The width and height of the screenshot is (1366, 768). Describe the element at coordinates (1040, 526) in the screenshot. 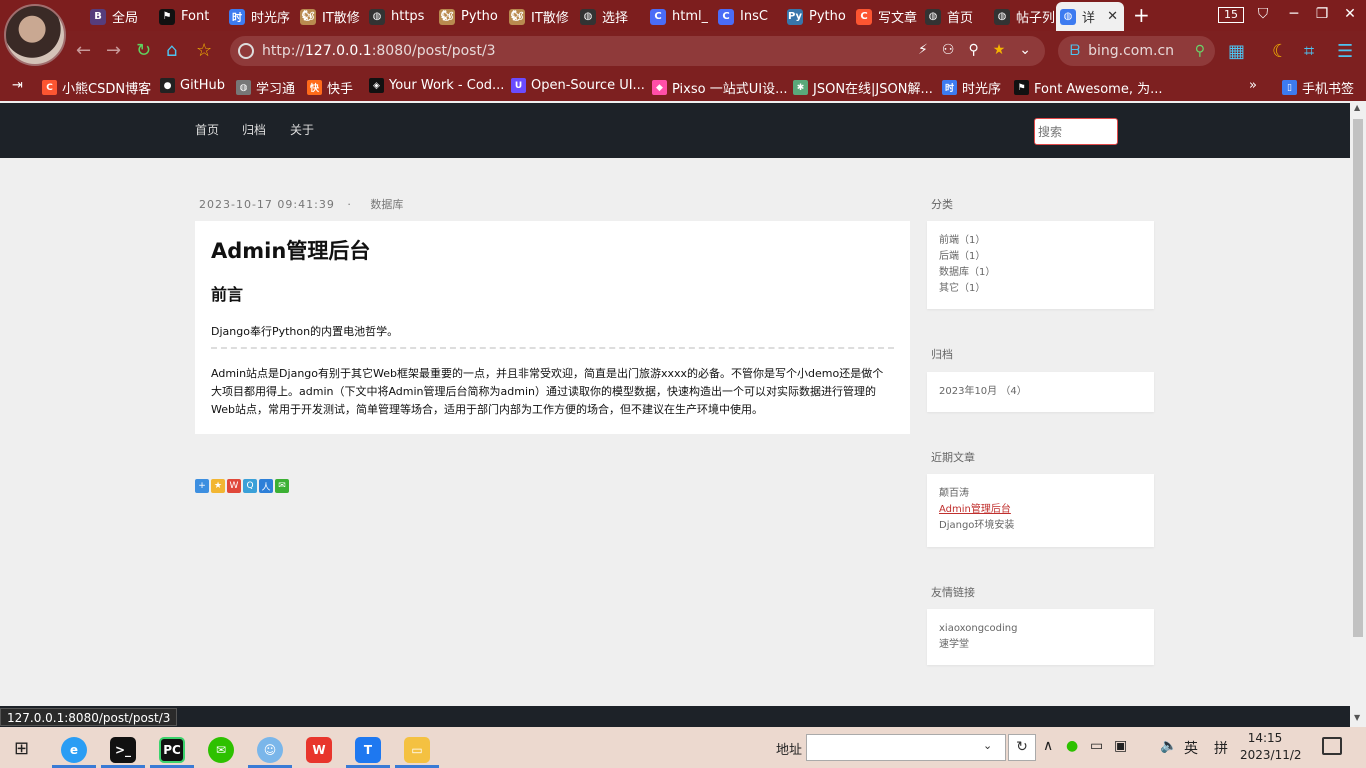

I see `recent-item: Django环境安装` at that location.